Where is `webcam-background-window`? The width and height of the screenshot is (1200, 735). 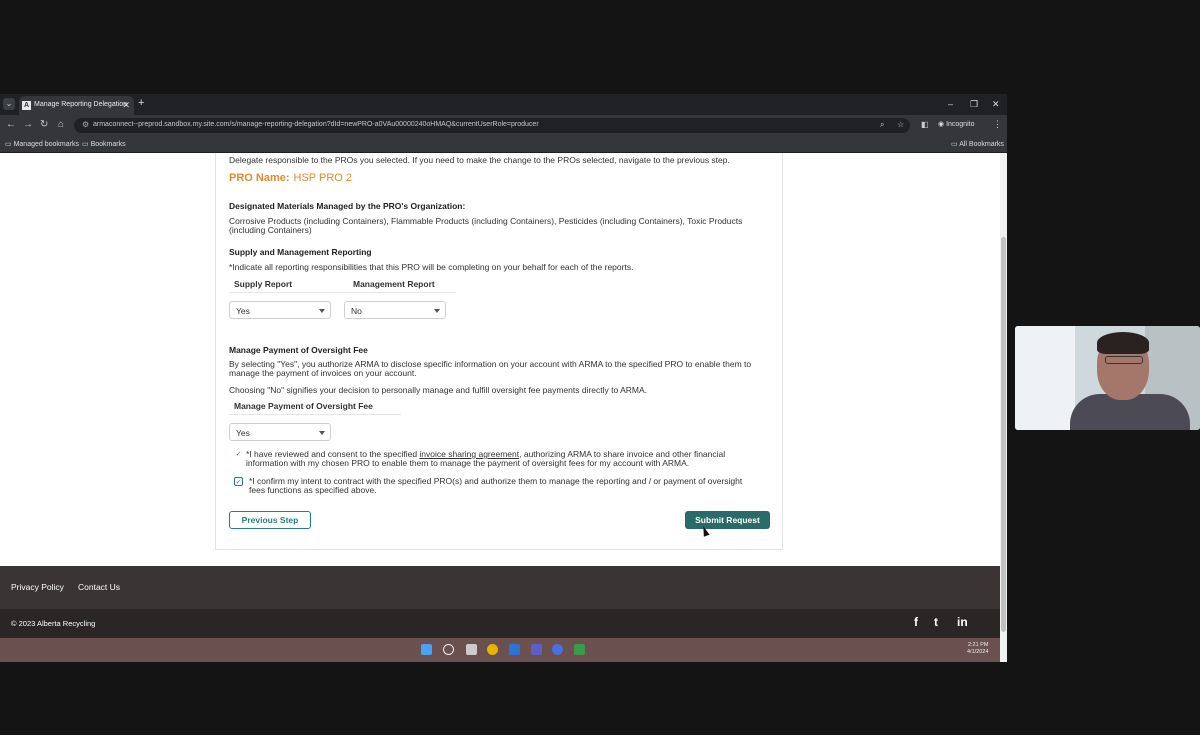
webcam-background-window is located at coordinates (1045, 378).